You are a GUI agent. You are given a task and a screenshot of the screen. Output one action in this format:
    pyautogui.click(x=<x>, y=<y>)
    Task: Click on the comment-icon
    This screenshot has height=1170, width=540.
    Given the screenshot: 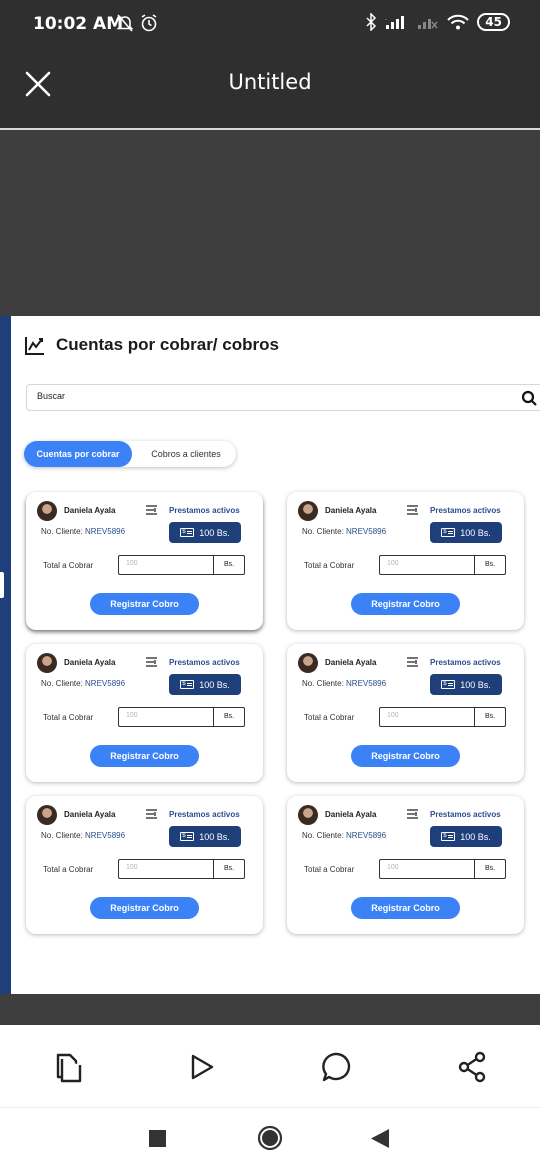 What is the action you would take?
    pyautogui.click(x=337, y=1067)
    